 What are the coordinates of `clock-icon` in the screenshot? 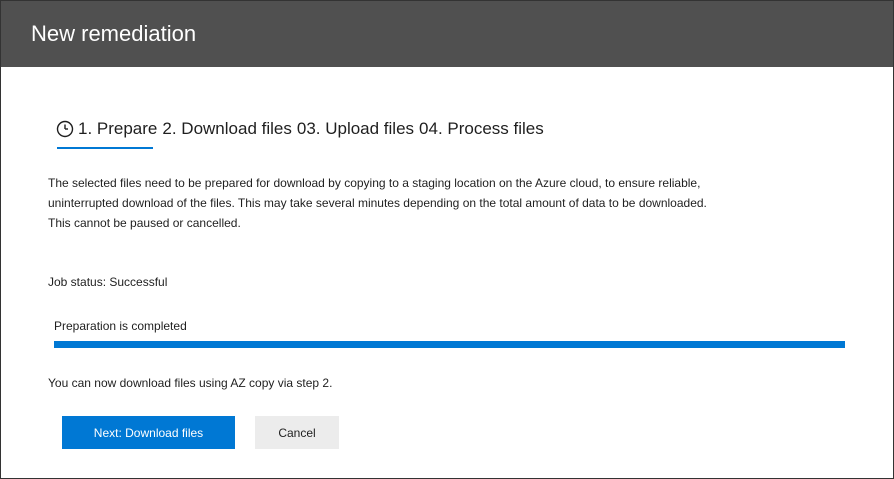 It's located at (65, 129).